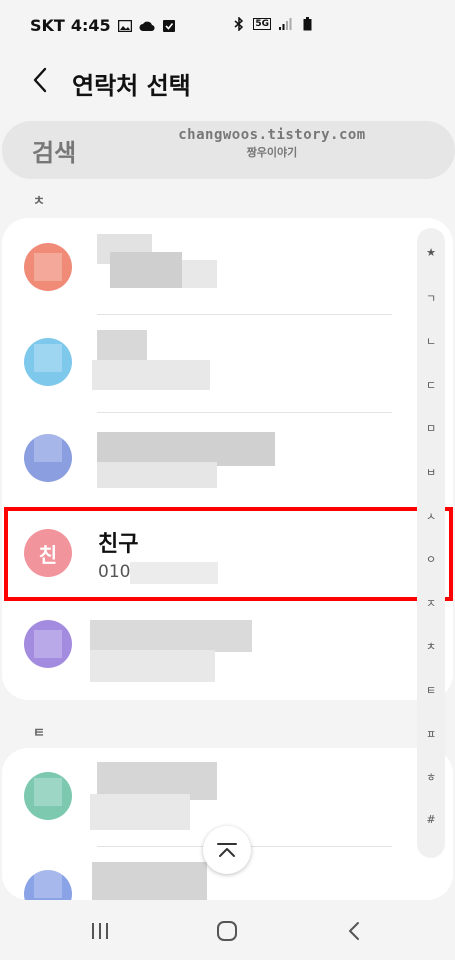 The width and height of the screenshot is (455, 960). What do you see at coordinates (227, 26) in the screenshot?
I see `status-bar: SKT 4:45 5G` at bounding box center [227, 26].